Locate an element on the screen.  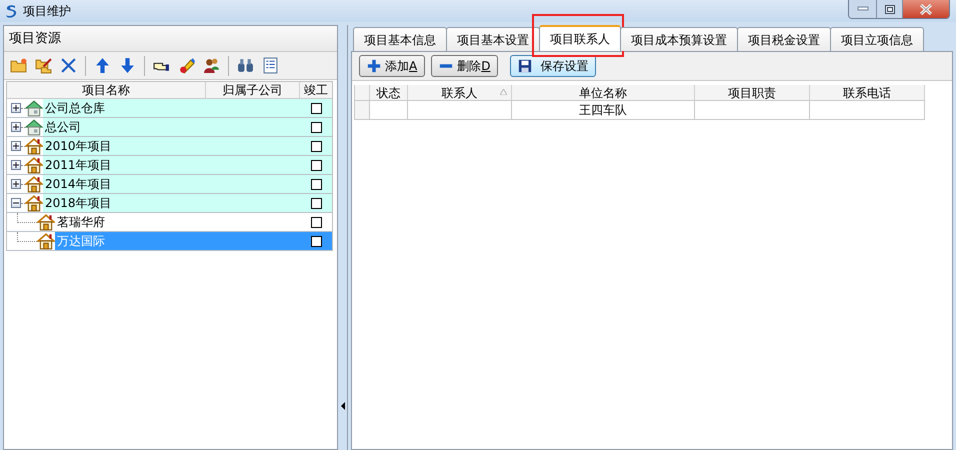
tab: 项目成本预算设置 is located at coordinates (679, 39).